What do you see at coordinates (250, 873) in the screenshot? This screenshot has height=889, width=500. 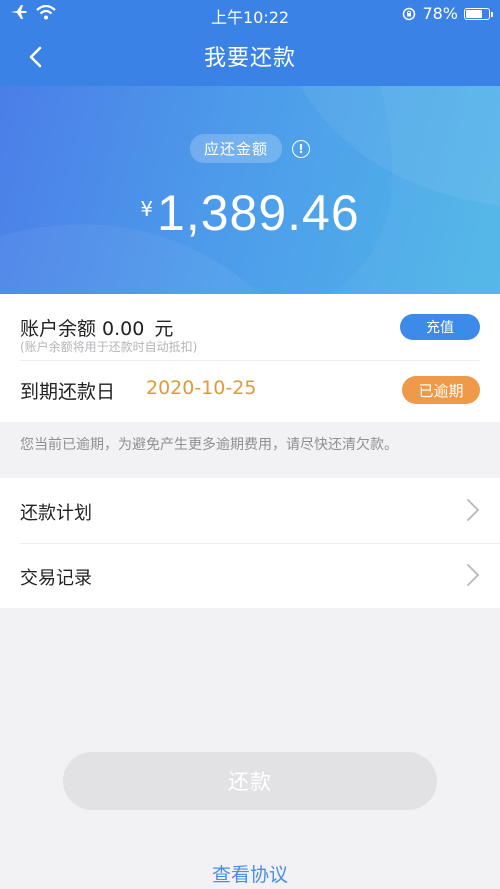 I see `view-agreement-link: 查看协议` at bounding box center [250, 873].